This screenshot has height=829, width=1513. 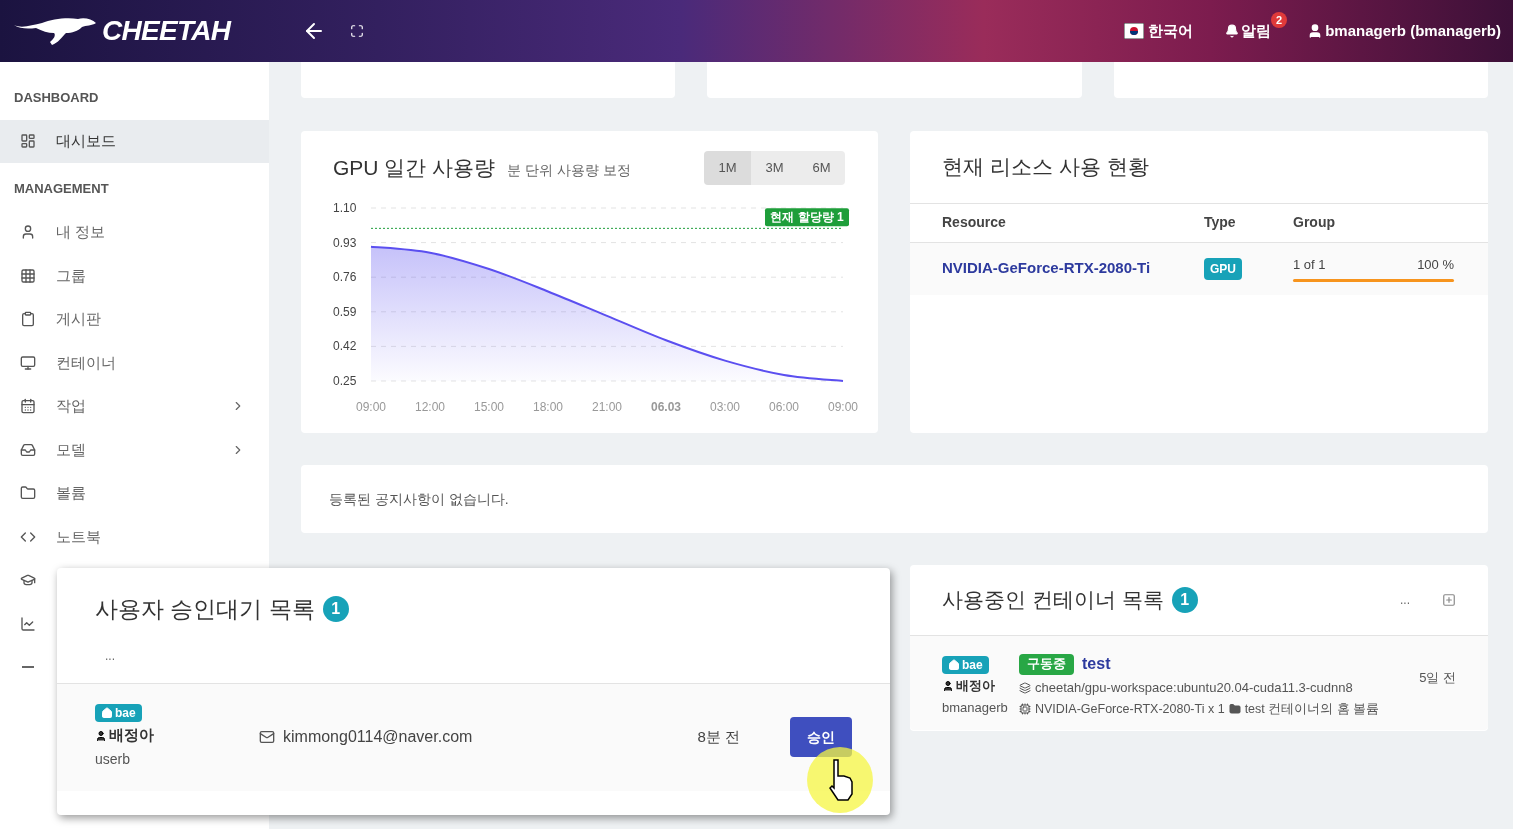 What do you see at coordinates (28, 275) in the screenshot?
I see `grid-icon` at bounding box center [28, 275].